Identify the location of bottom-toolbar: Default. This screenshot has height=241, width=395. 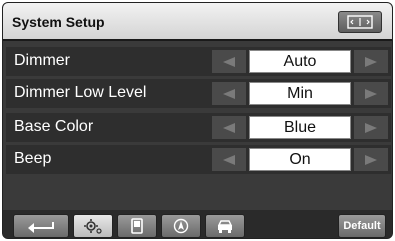
(197, 224).